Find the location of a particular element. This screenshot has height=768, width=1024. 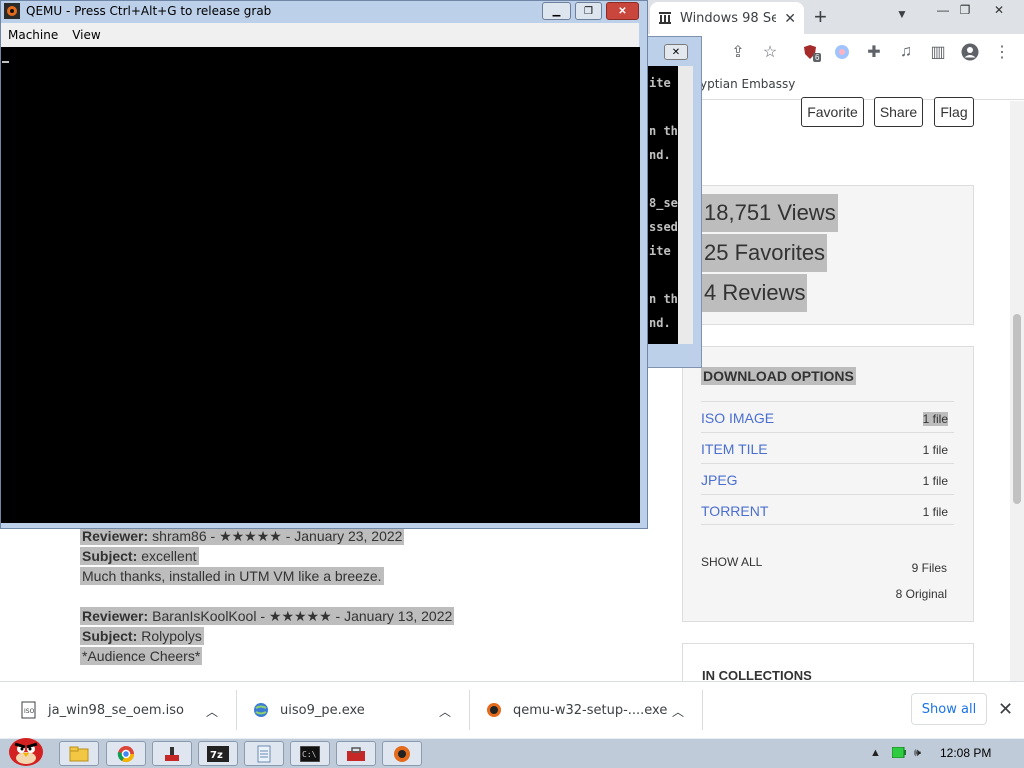

divider is located at coordinates (469, 710).